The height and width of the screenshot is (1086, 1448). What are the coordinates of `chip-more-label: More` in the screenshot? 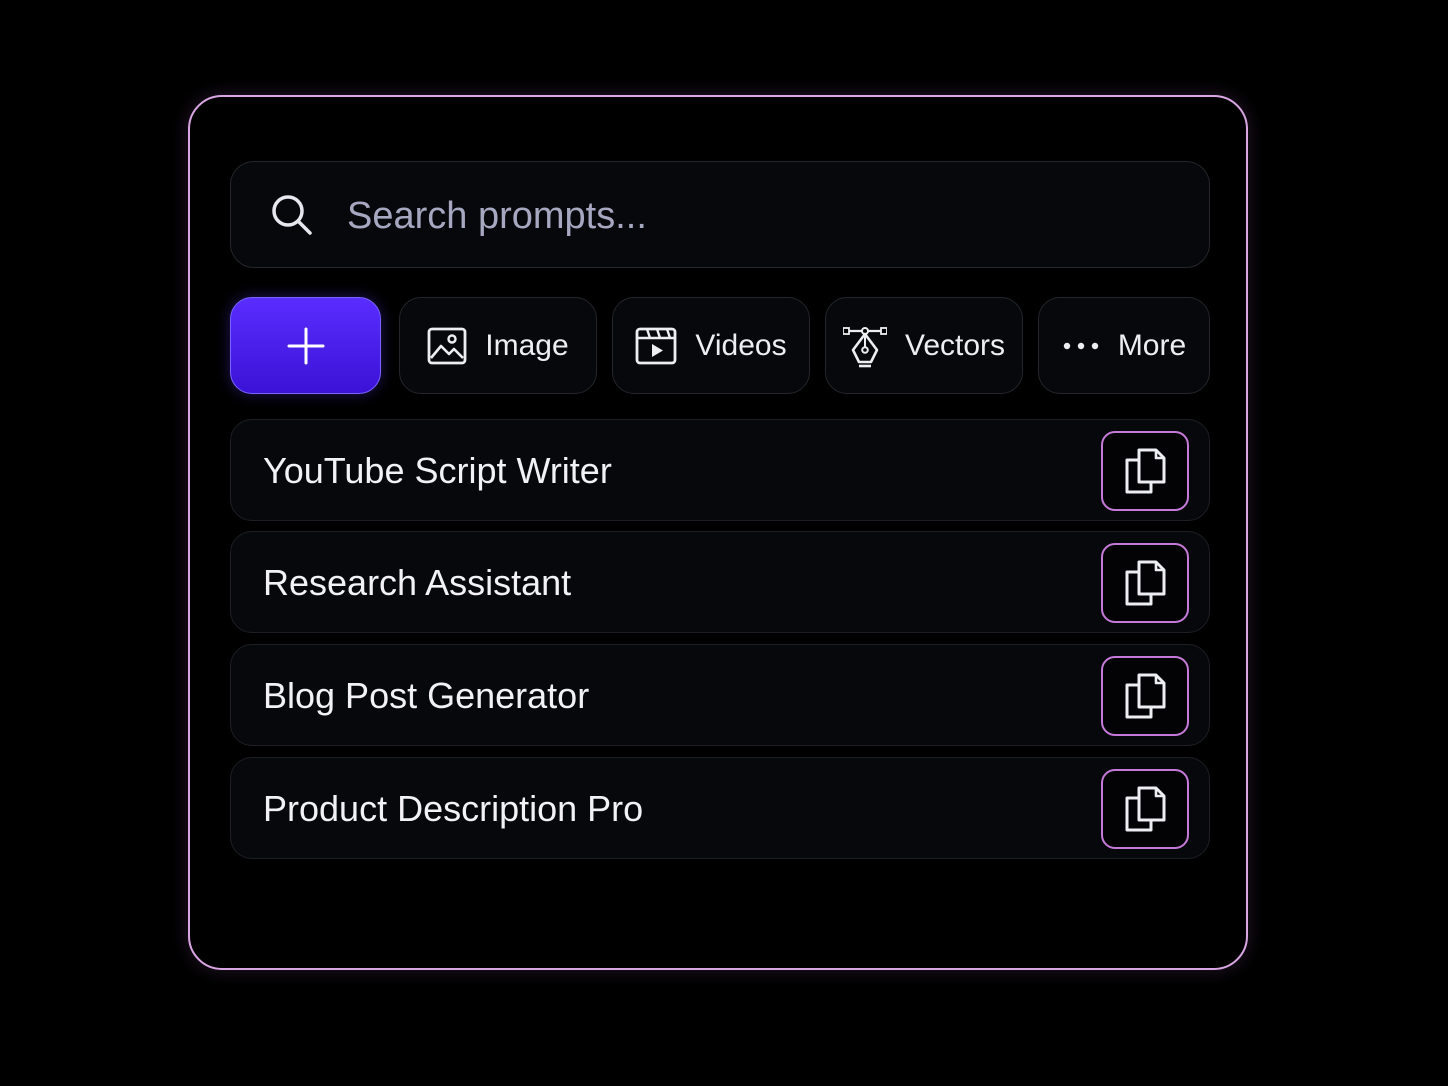 It's located at (1152, 345).